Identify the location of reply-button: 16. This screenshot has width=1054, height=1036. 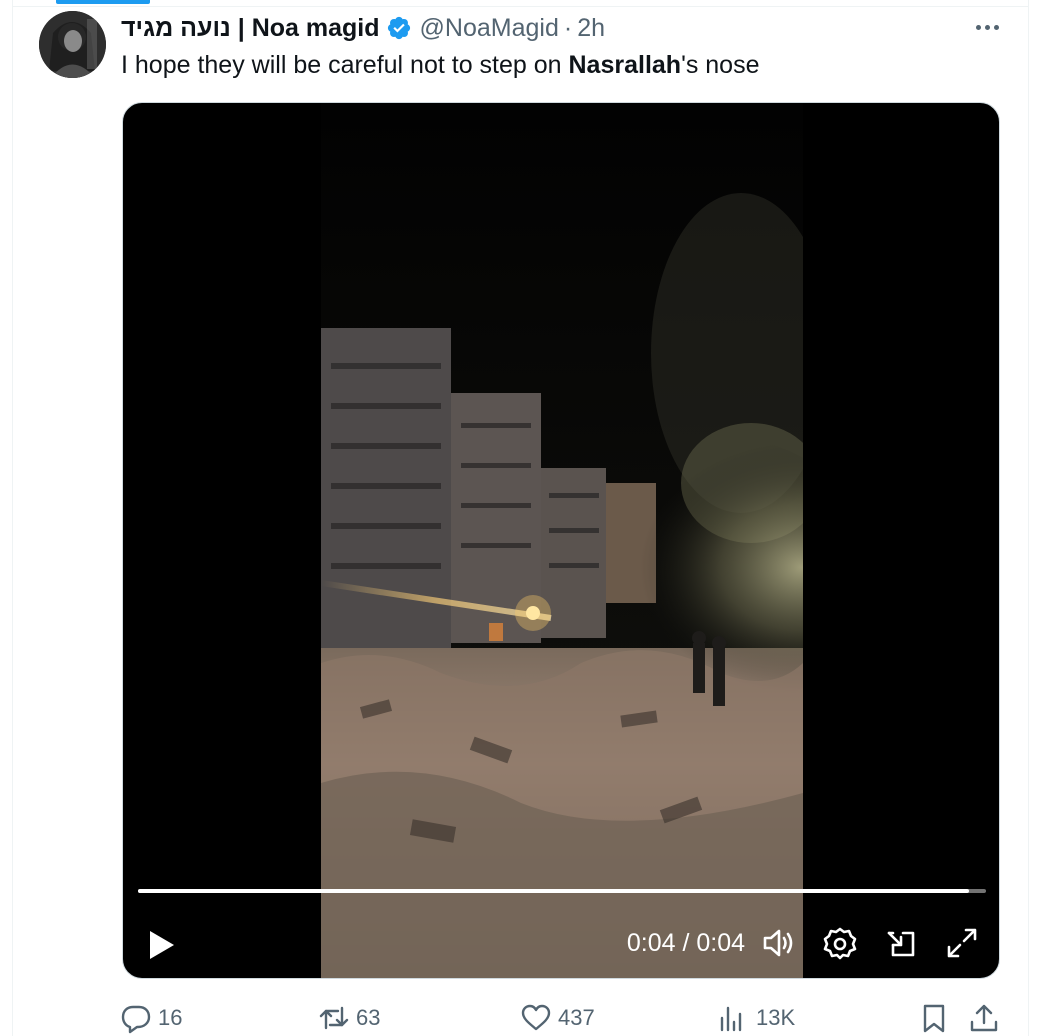
(151, 1017).